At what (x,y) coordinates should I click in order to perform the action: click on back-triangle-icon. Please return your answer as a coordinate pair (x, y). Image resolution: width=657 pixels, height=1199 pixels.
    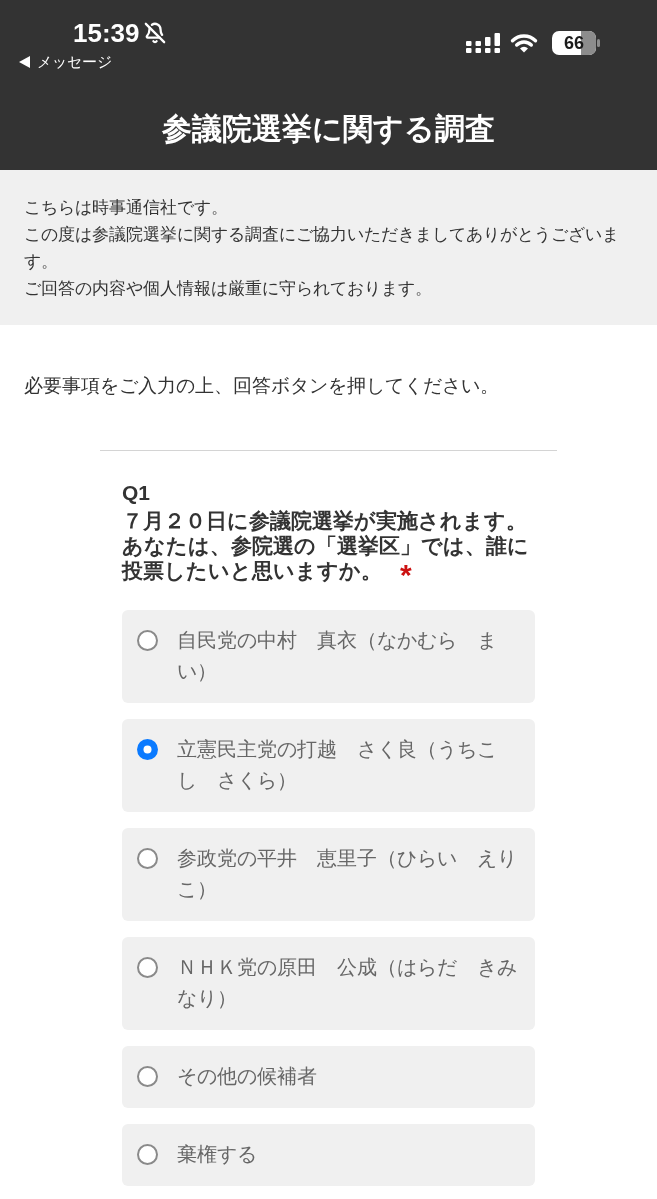
    Looking at the image, I should click on (24, 62).